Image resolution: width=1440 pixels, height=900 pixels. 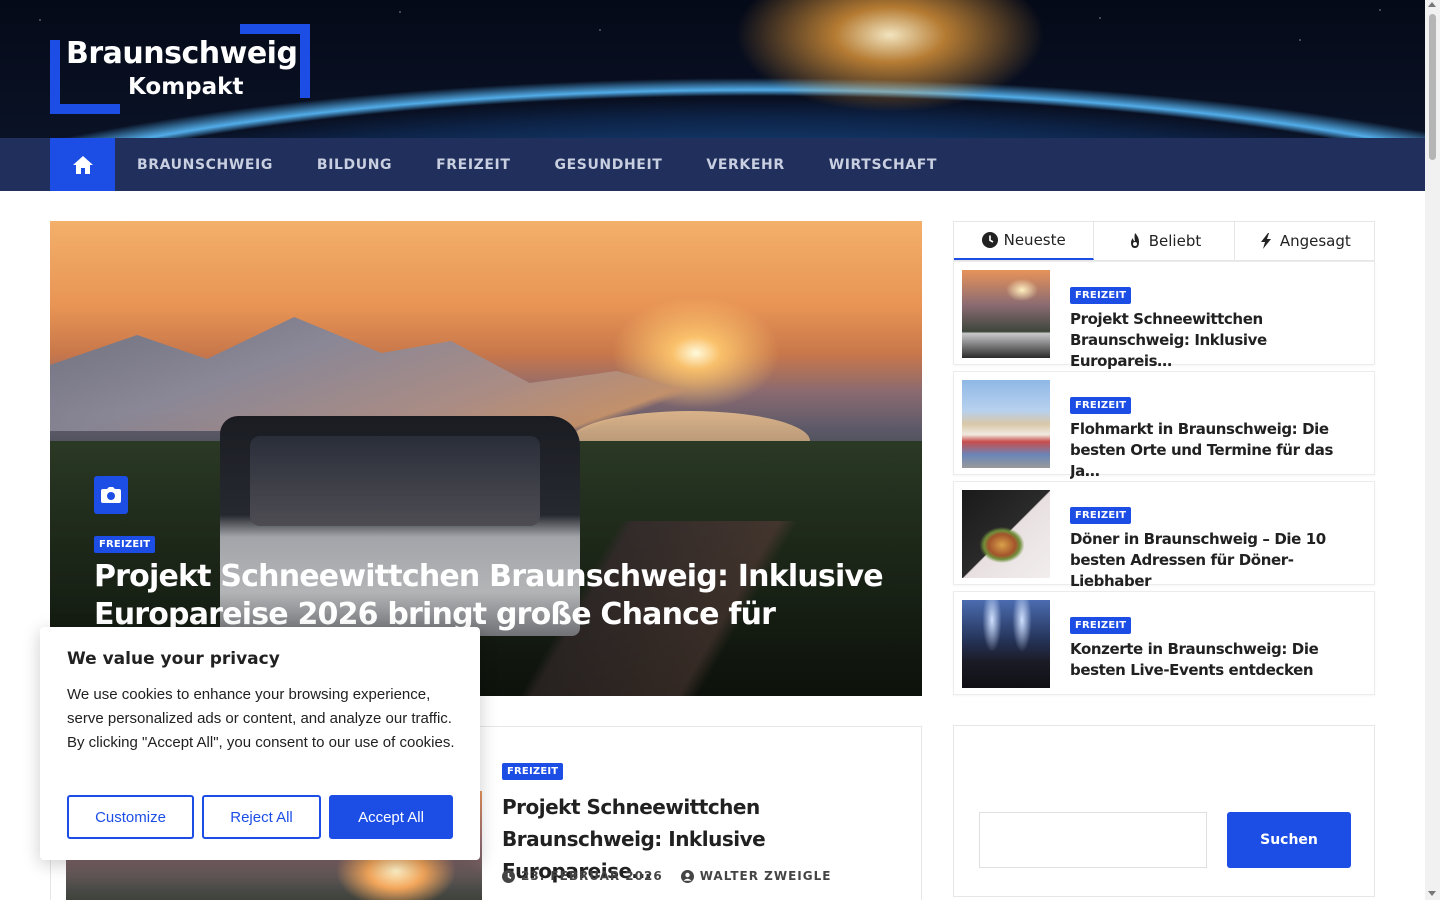 I want to click on nav-item-bildung: BILDUNG, so click(x=354, y=164).